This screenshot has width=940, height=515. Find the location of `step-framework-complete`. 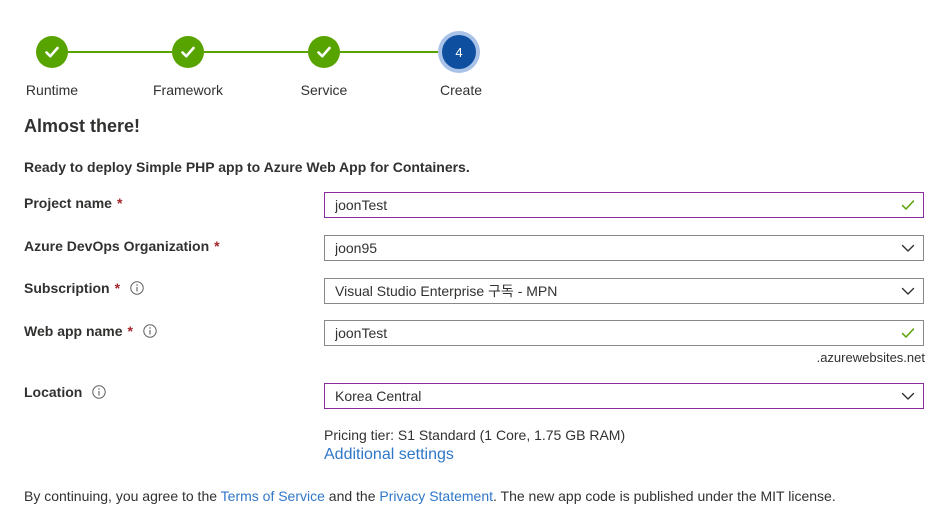

step-framework-complete is located at coordinates (188, 52).